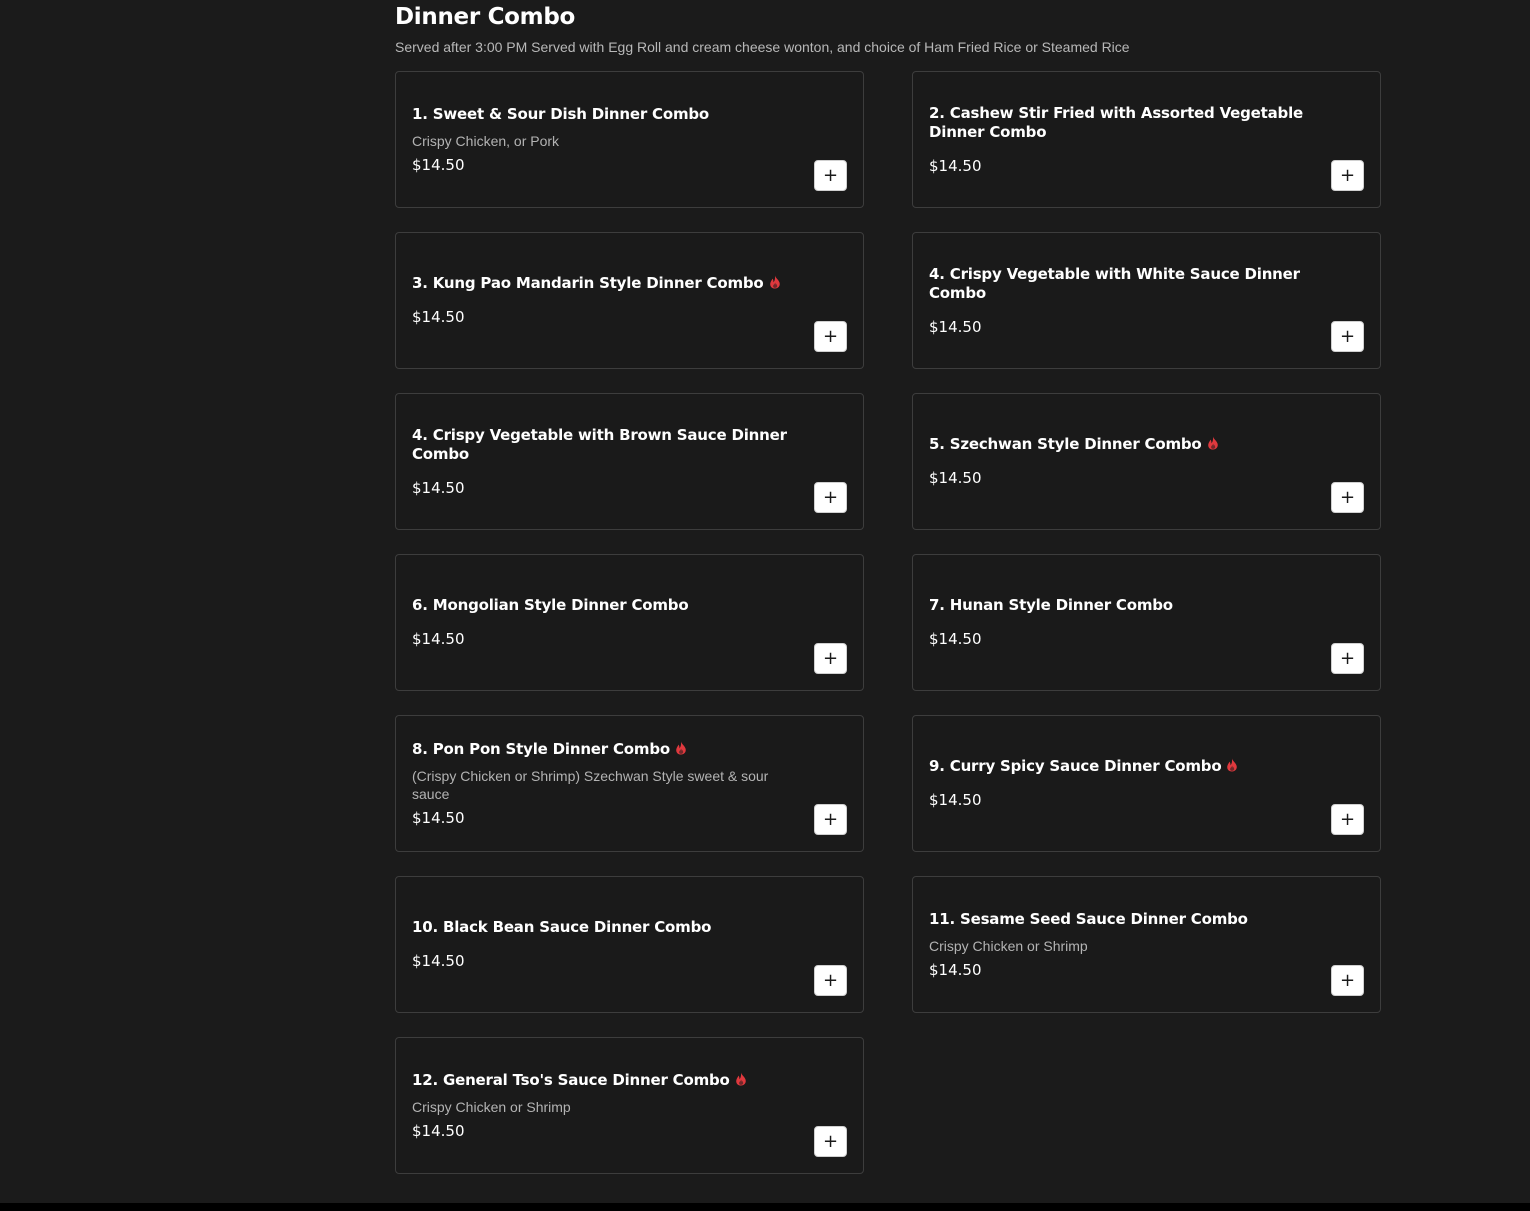  I want to click on menu-item-name: 1. Sweet & Sour Dish Dinner Combo, so click(602, 114).